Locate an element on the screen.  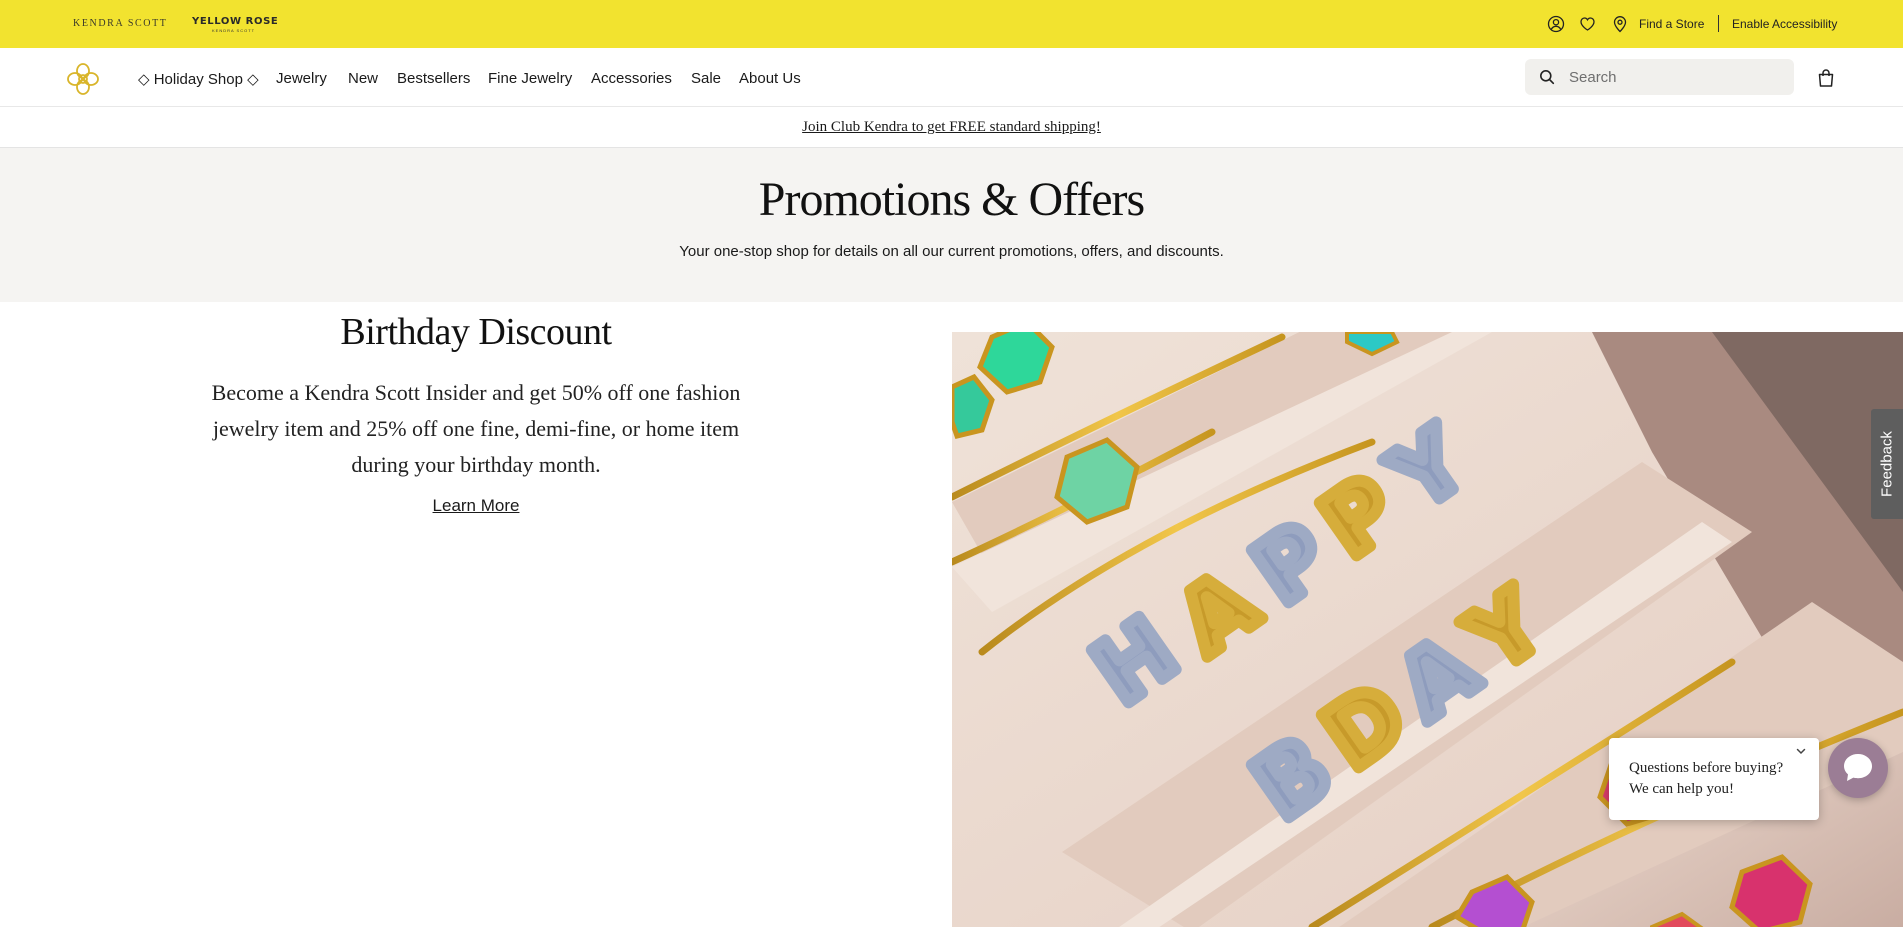
find-a-store-link: Find a Store is located at coordinates (1671, 24).